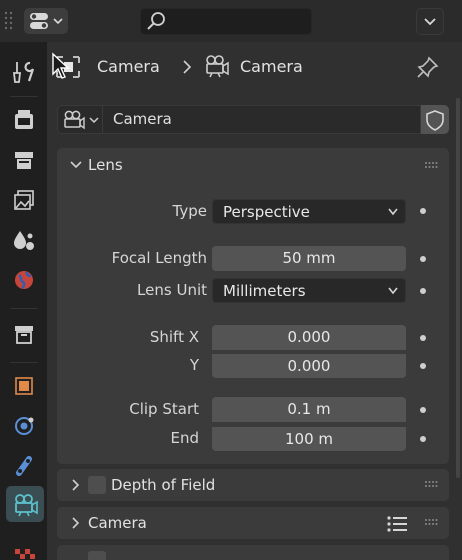 This screenshot has width=462, height=560. I want to click on options-dropdown-button, so click(430, 21).